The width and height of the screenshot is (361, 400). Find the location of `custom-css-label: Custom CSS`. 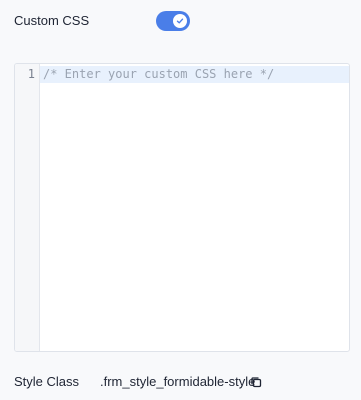

custom-css-label: Custom CSS is located at coordinates (52, 20).